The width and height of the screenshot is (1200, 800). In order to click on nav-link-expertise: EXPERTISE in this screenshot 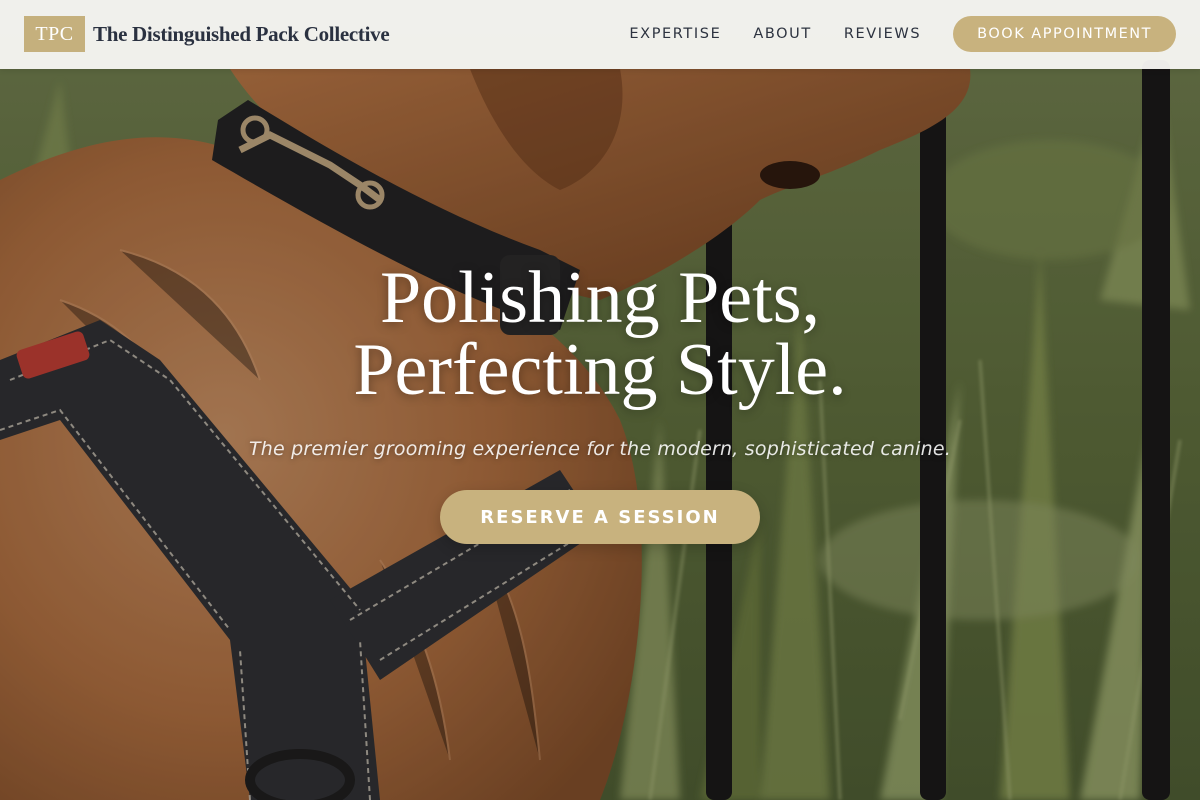, I will do `click(675, 34)`.